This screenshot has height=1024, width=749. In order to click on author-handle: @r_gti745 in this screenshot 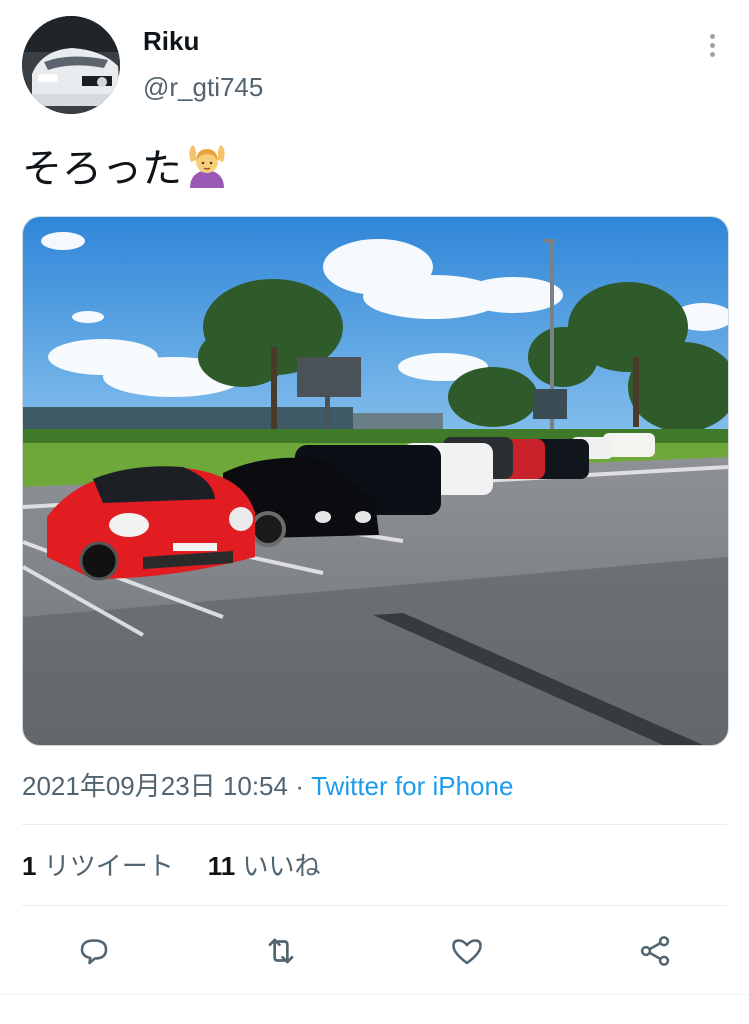, I will do `click(203, 87)`.